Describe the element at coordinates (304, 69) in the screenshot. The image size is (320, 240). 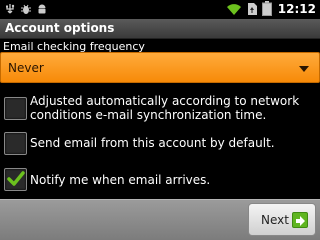
I see `dropdown-arrow-icon` at that location.